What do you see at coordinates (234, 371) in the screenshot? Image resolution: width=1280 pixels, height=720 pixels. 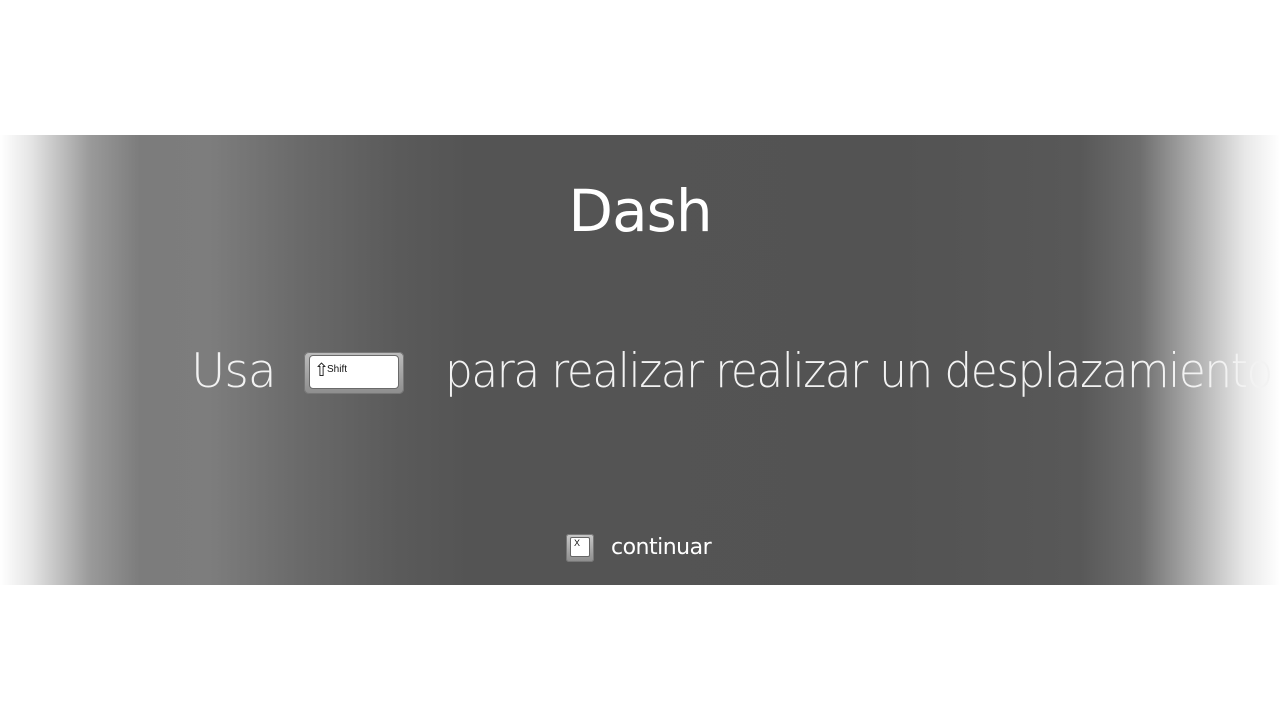 I see `instruction-prefix: Usa` at bounding box center [234, 371].